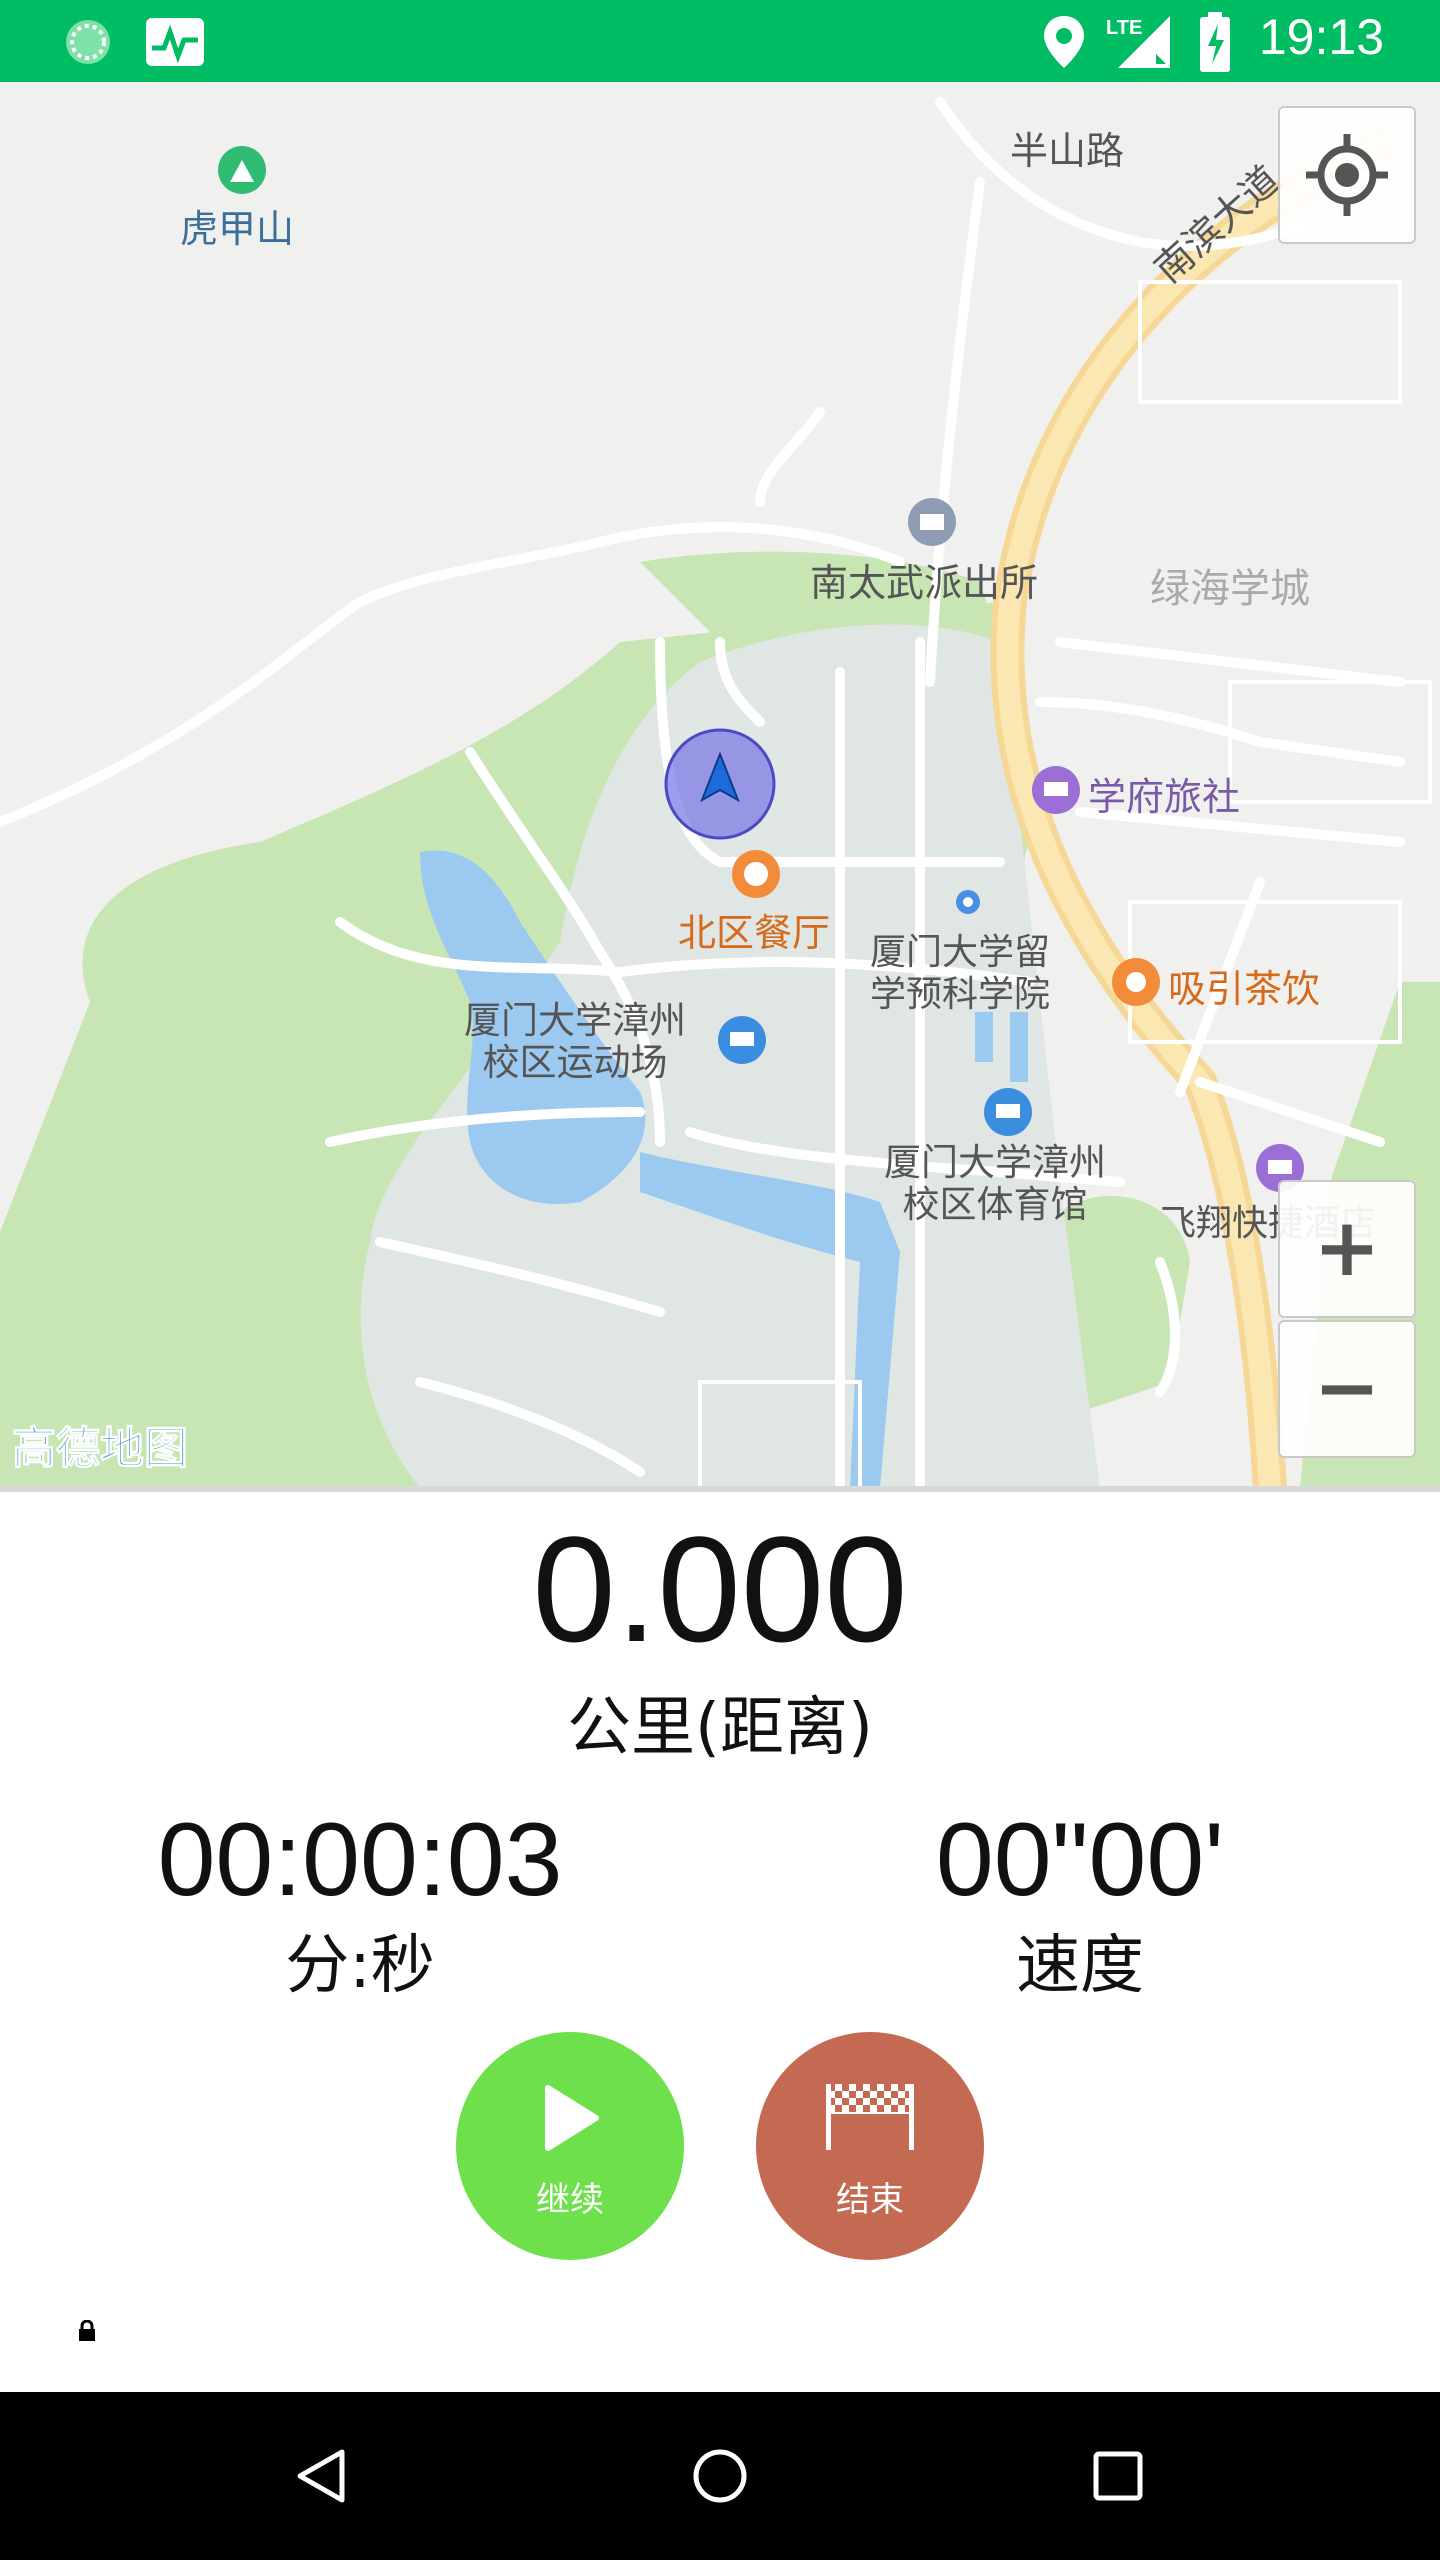 Image resolution: width=1440 pixels, height=2560 pixels. Describe the element at coordinates (1230, 589) in the screenshot. I see `map-label-lvhai: 绿海学城` at that location.